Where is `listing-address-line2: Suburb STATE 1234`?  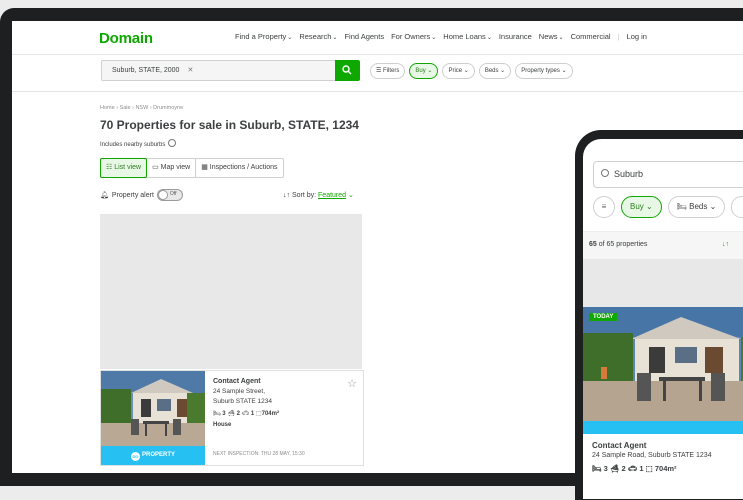
listing-address-line2: Suburb STATE 1234 is located at coordinates (246, 402).